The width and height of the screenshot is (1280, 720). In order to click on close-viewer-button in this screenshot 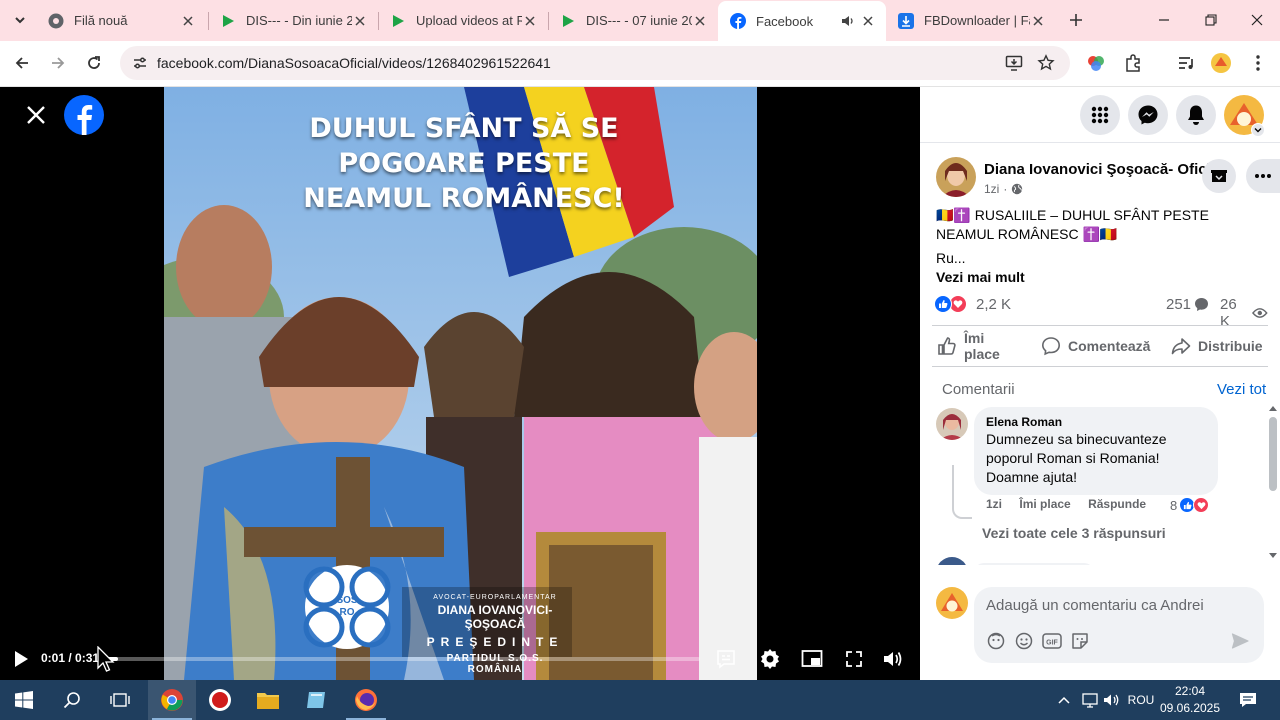, I will do `click(36, 115)`.